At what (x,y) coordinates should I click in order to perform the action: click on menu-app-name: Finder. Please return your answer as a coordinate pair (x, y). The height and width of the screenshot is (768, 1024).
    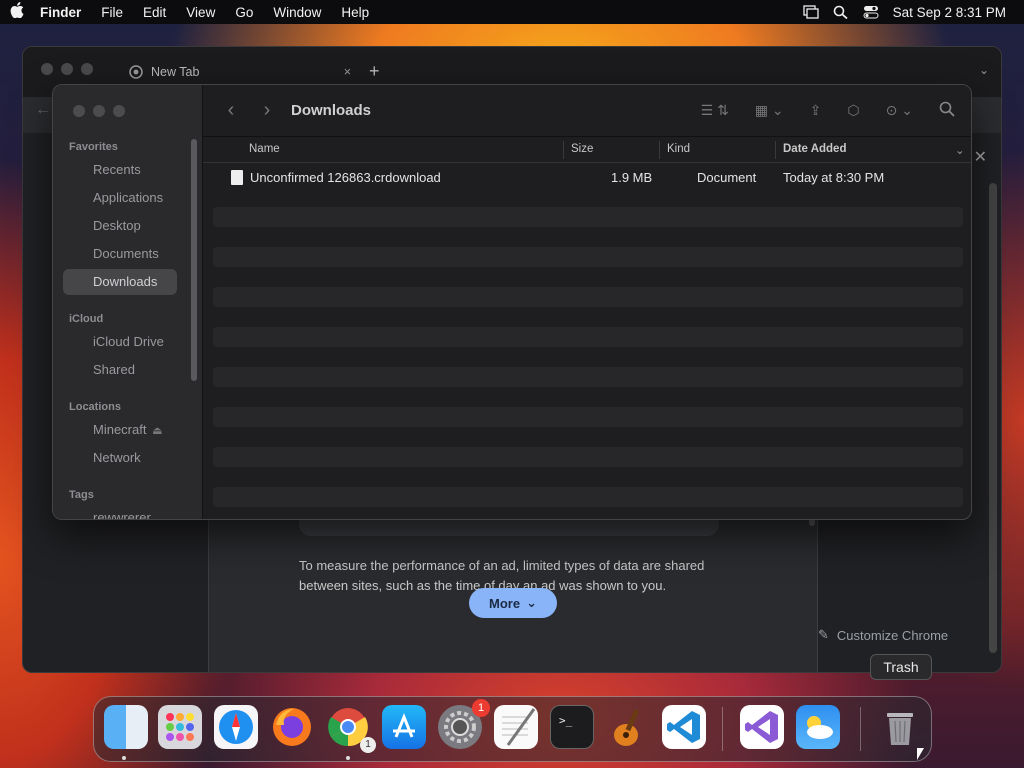
    Looking at the image, I should click on (62, 12).